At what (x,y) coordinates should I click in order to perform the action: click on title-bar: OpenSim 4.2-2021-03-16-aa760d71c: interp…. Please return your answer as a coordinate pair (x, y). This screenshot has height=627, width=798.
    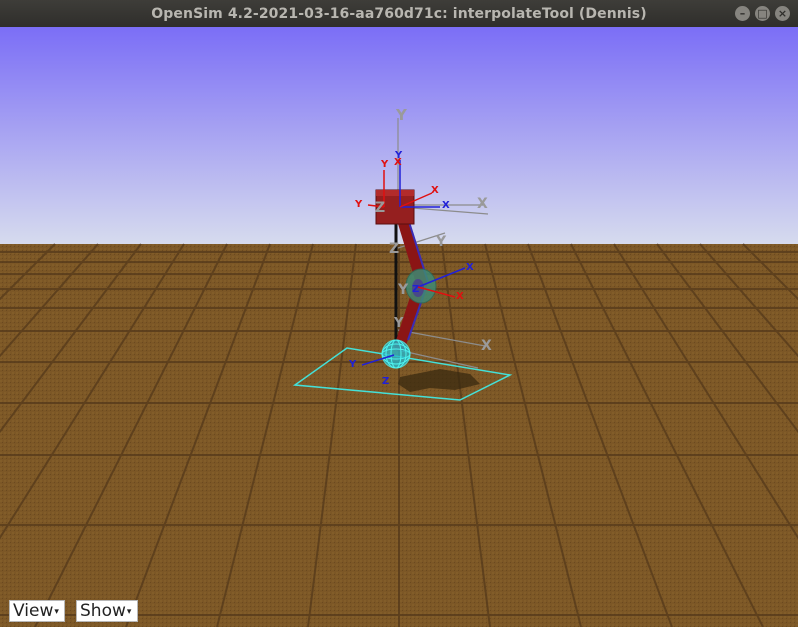
    Looking at the image, I should click on (399, 13).